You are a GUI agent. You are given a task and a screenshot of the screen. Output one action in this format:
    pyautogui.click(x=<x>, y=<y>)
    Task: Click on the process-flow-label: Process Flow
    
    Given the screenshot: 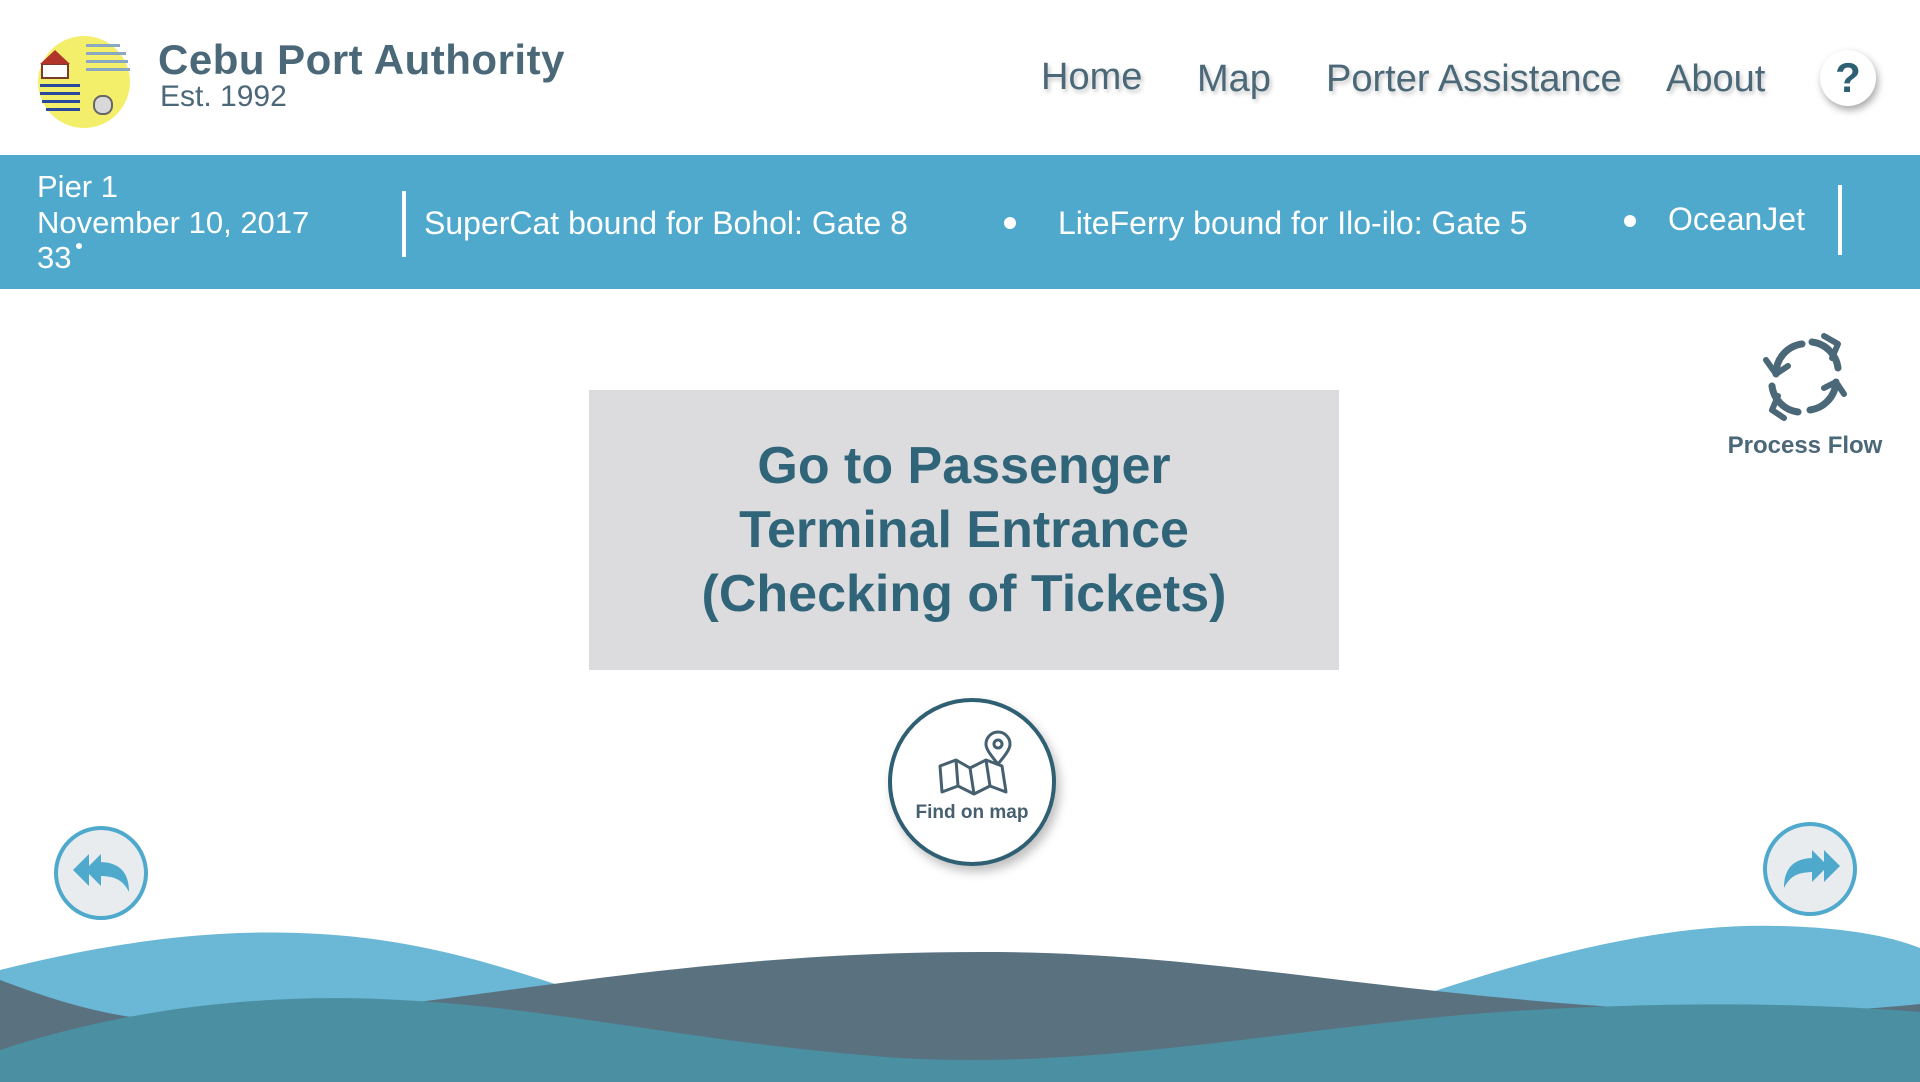 What is the action you would take?
    pyautogui.click(x=1805, y=445)
    